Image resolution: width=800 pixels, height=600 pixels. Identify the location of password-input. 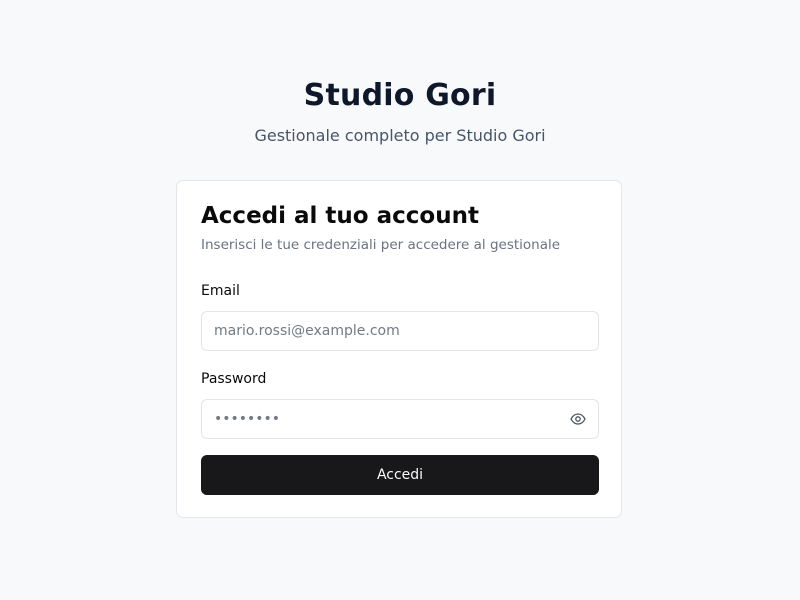
(400, 419).